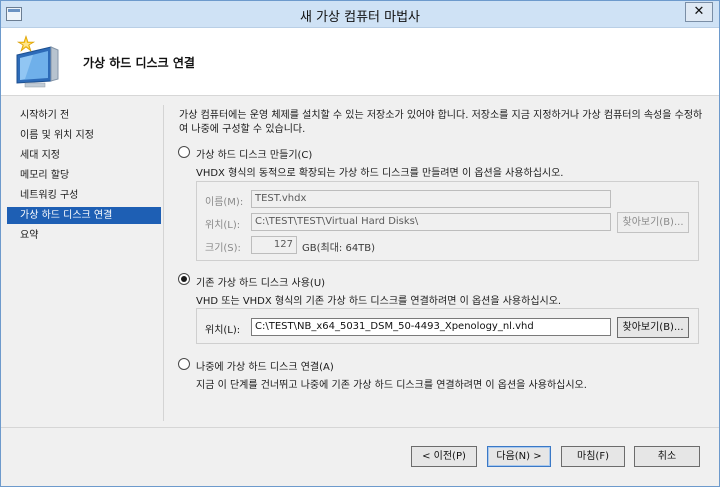 This screenshot has height=487, width=720. I want to click on close-button: ✕, so click(699, 12).